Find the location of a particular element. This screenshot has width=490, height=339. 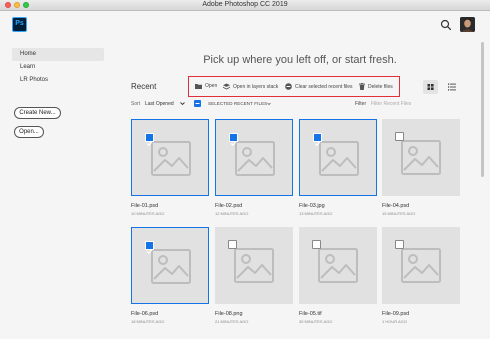

grid-view-icon is located at coordinates (430, 87).